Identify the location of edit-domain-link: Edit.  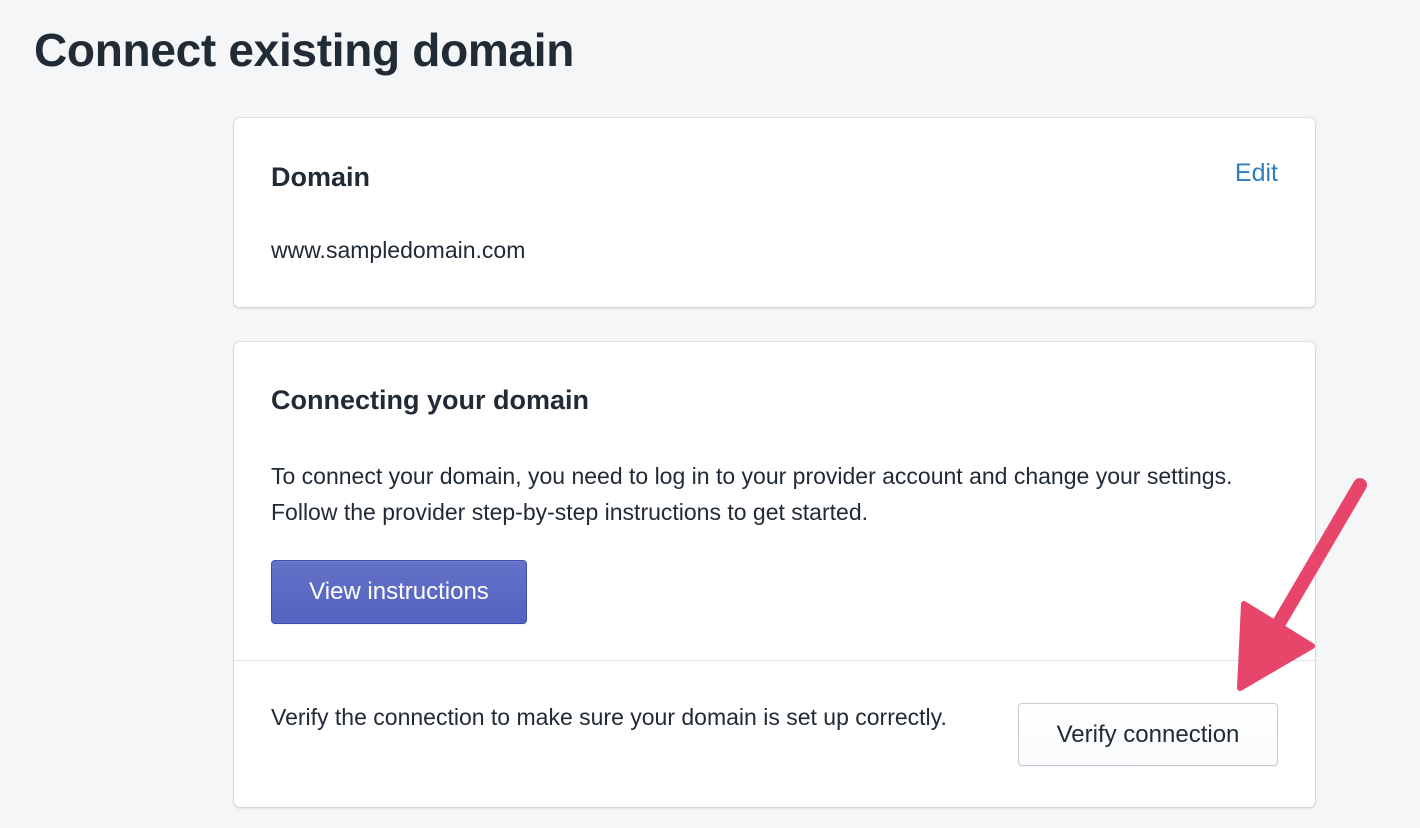
(1256, 173).